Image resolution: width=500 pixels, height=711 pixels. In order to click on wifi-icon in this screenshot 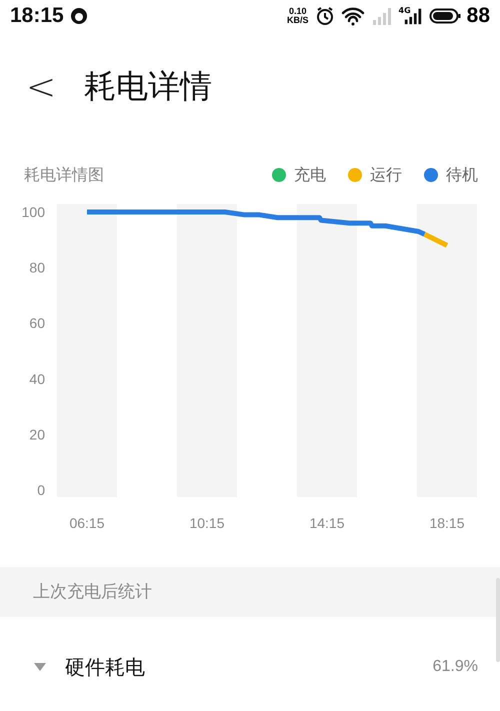, I will do `click(352, 16)`.